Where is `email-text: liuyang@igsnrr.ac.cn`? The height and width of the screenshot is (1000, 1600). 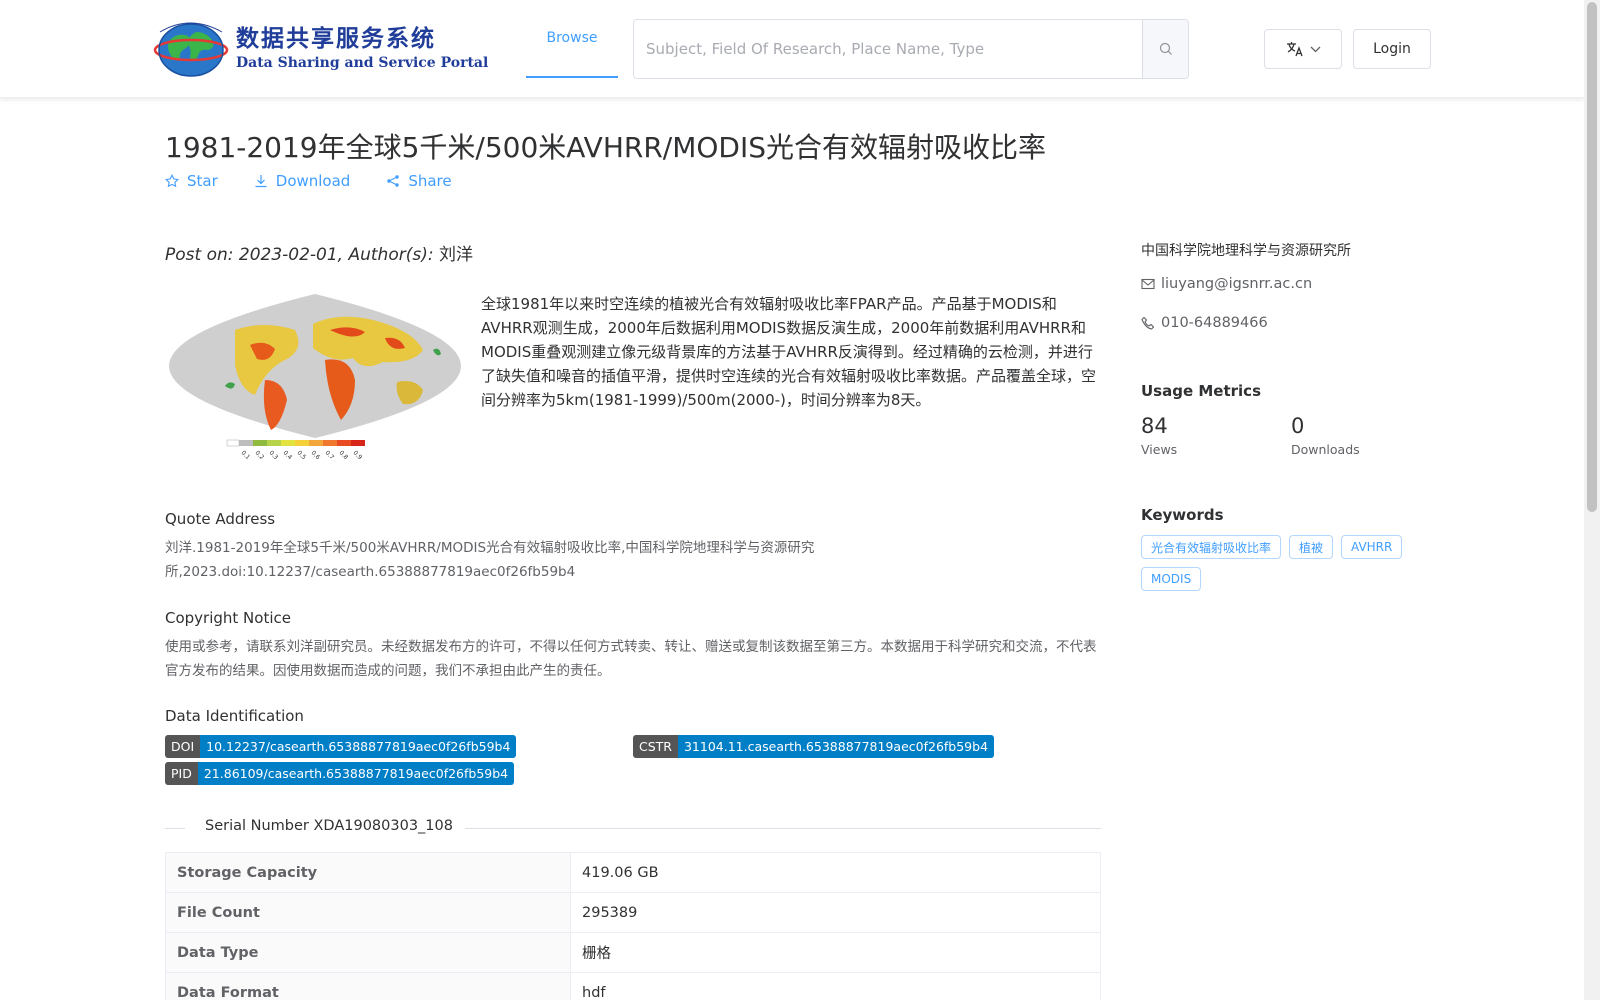
email-text: liuyang@igsnrr.ac.cn is located at coordinates (1237, 284).